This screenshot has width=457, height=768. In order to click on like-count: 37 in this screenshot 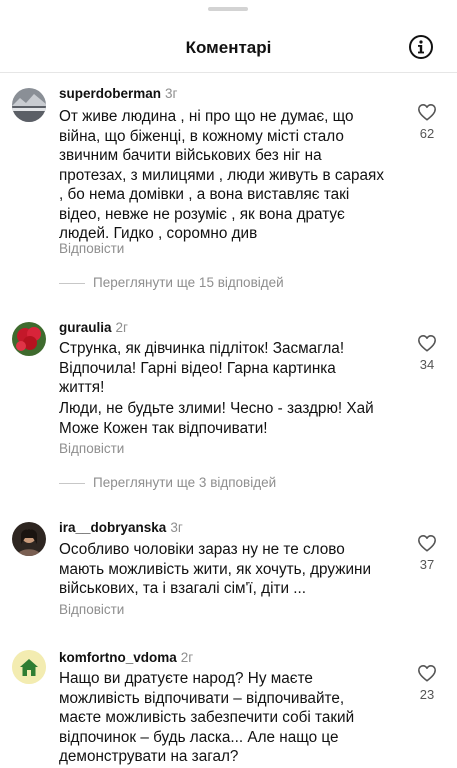, I will do `click(427, 564)`.